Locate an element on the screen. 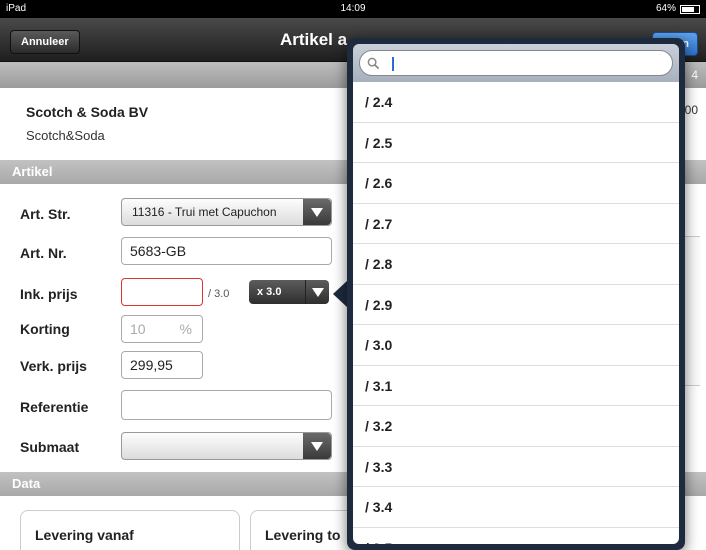 This screenshot has height=550, width=706. status-bar: iPad 14:09 64% is located at coordinates (353, 9).